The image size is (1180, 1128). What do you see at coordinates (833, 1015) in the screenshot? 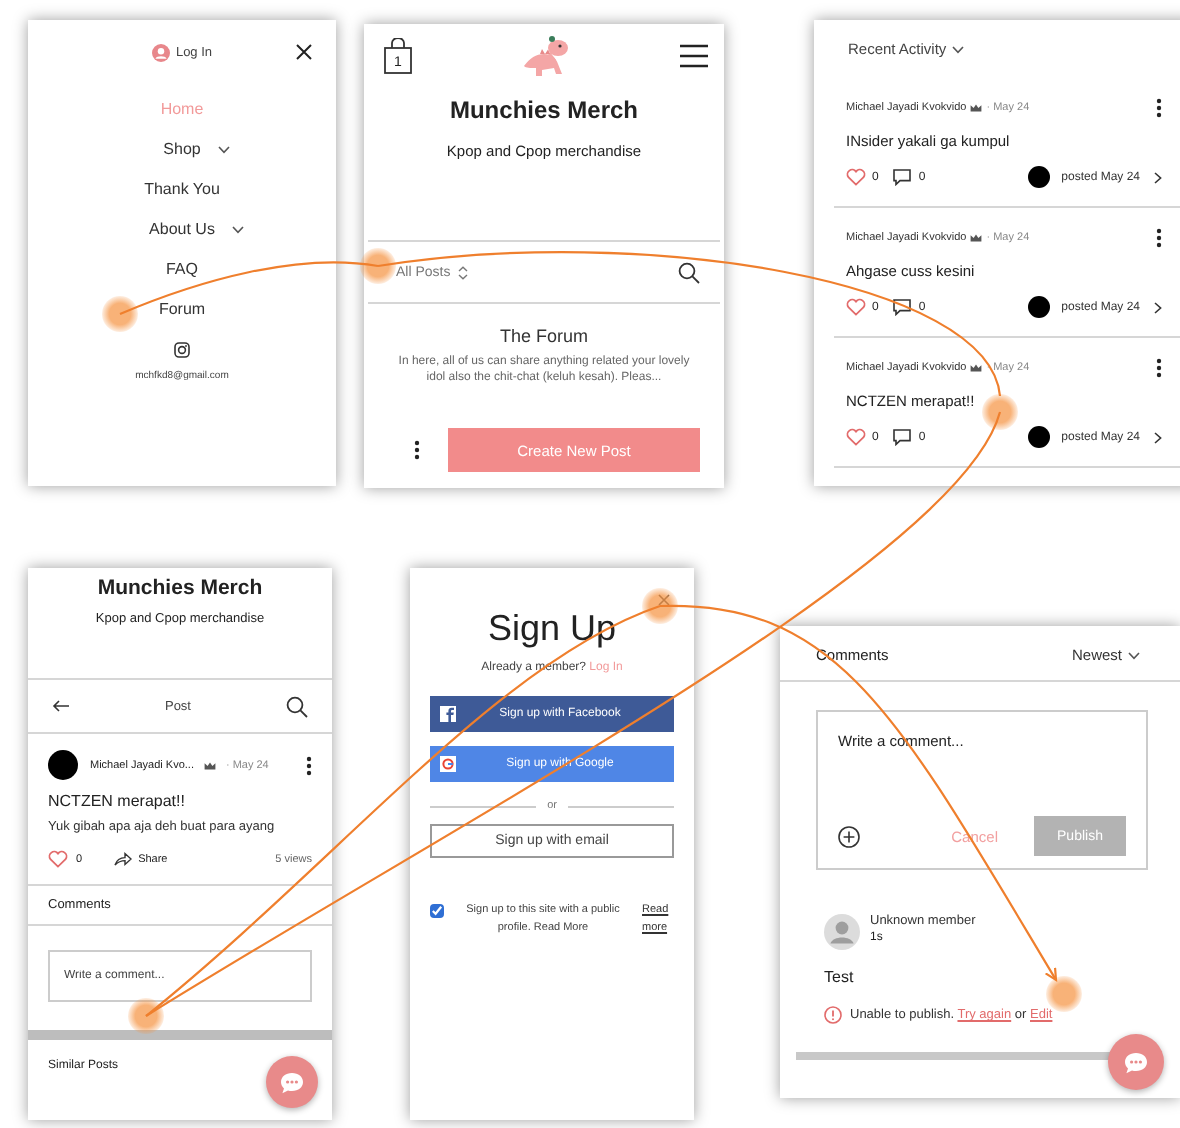
I see `error-icon` at bounding box center [833, 1015].